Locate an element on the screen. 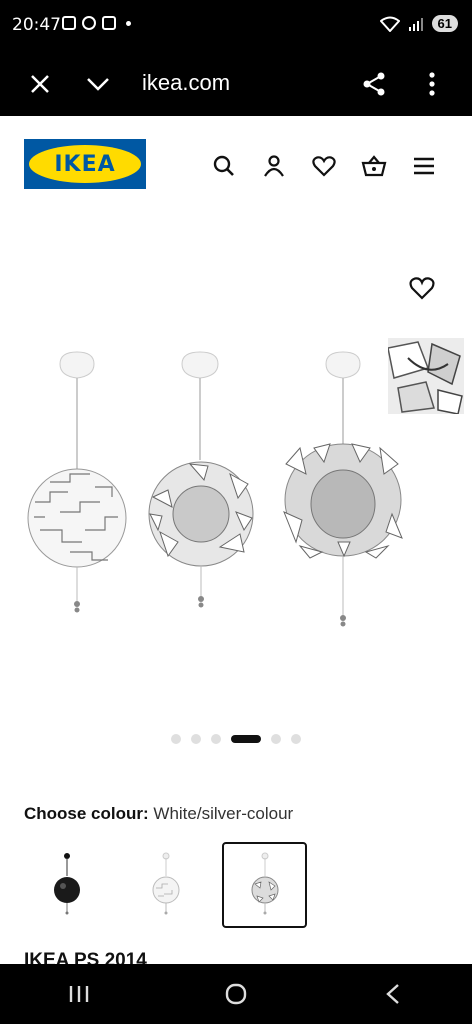 The height and width of the screenshot is (1024, 472). chevron-down-icon is located at coordinates (98, 84).